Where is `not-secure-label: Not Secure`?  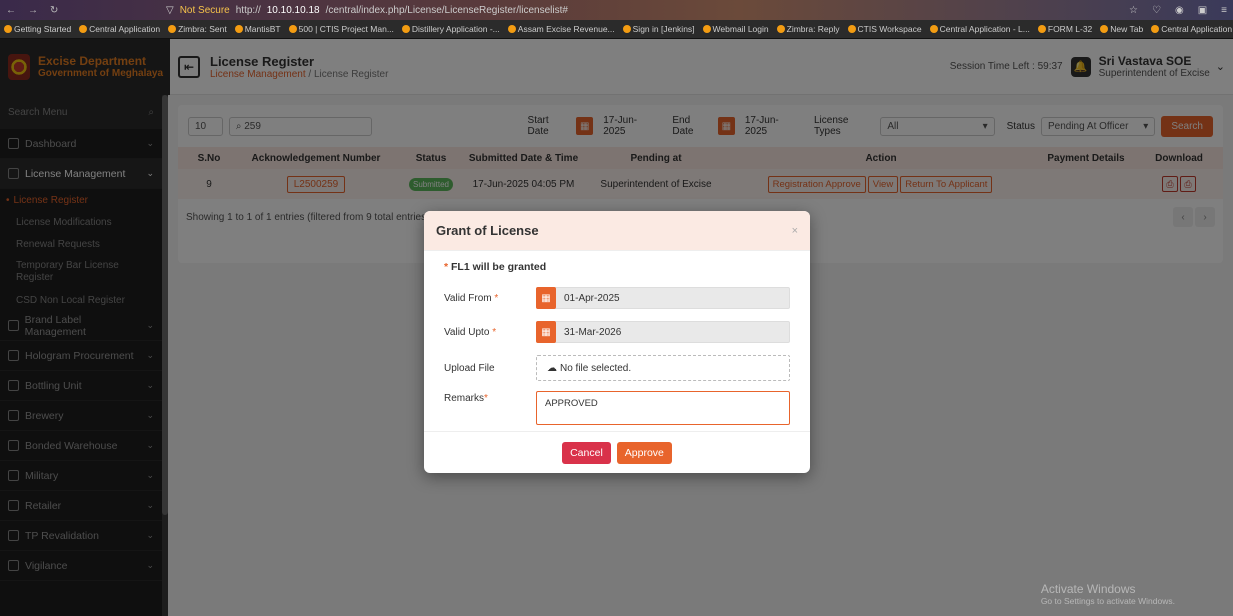
not-secure-label: Not Secure is located at coordinates (204, 10).